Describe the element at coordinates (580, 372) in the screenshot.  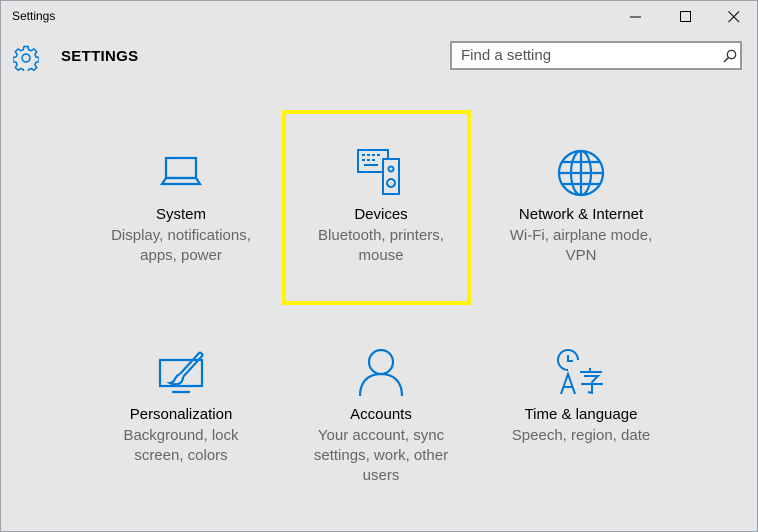
I see `clock-language-icon` at that location.